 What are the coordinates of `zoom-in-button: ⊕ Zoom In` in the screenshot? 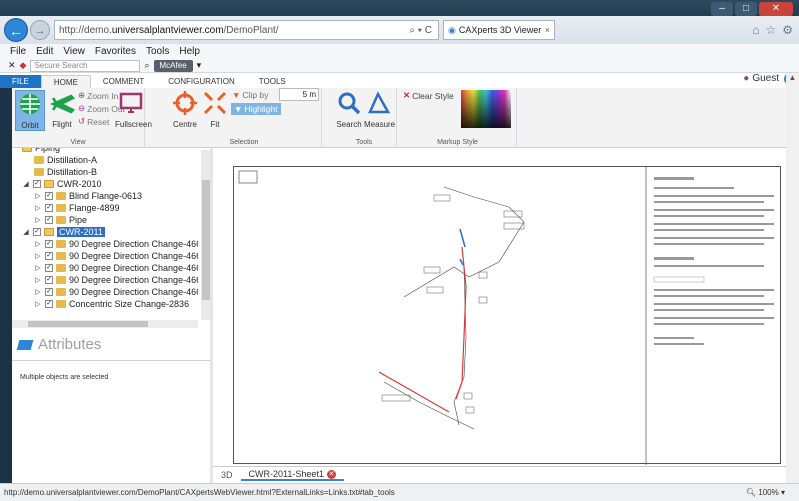 It's located at (98, 95).